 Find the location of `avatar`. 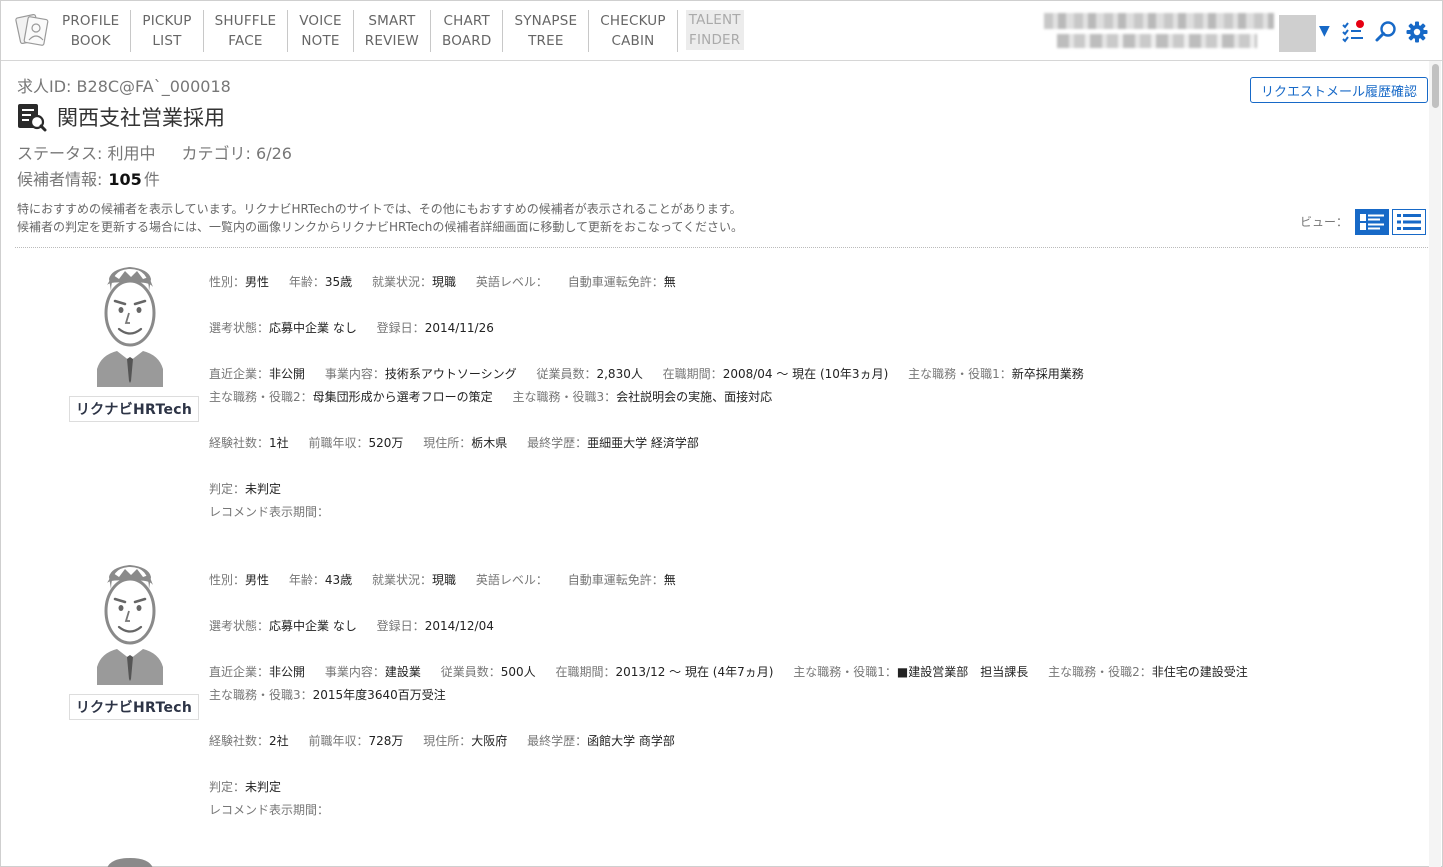

avatar is located at coordinates (1297, 33).